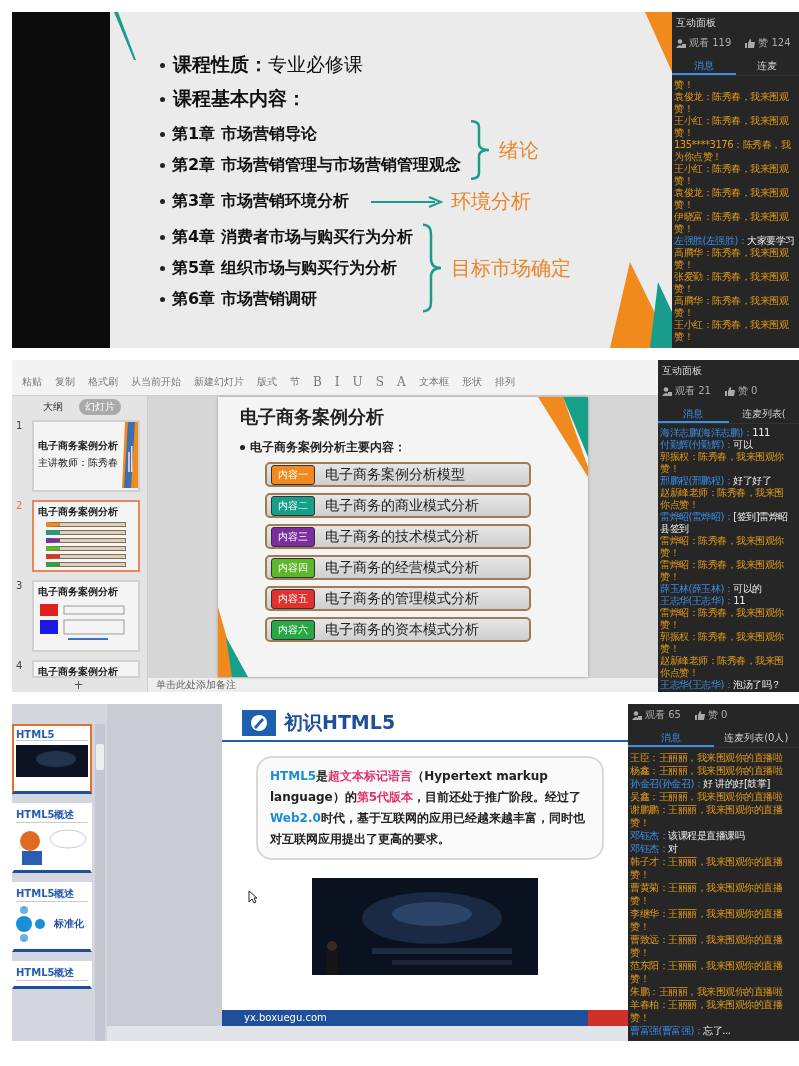  Describe the element at coordinates (52, 735) in the screenshot. I see `thumbnail-title: HTML5` at that location.